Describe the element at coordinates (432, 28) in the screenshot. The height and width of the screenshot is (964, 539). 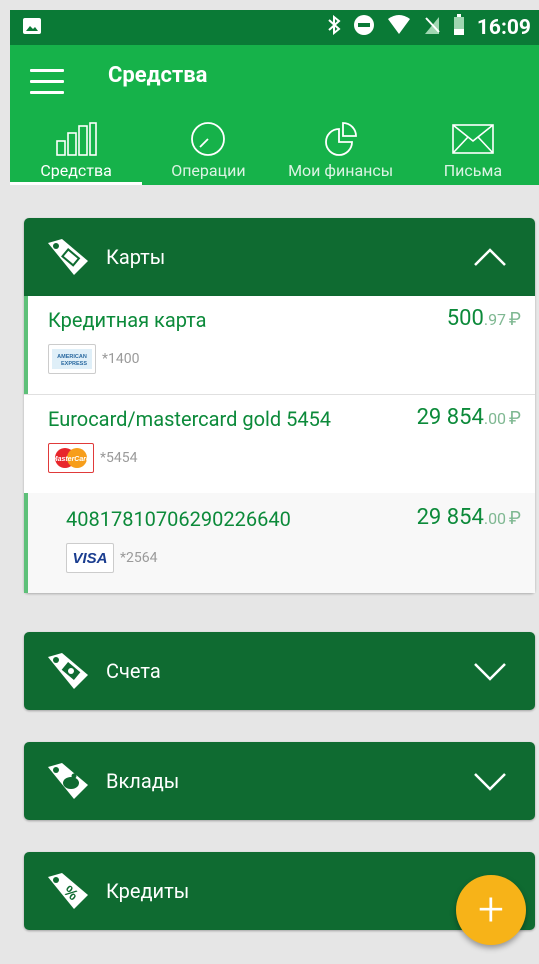
I see `no-sim-icon` at that location.